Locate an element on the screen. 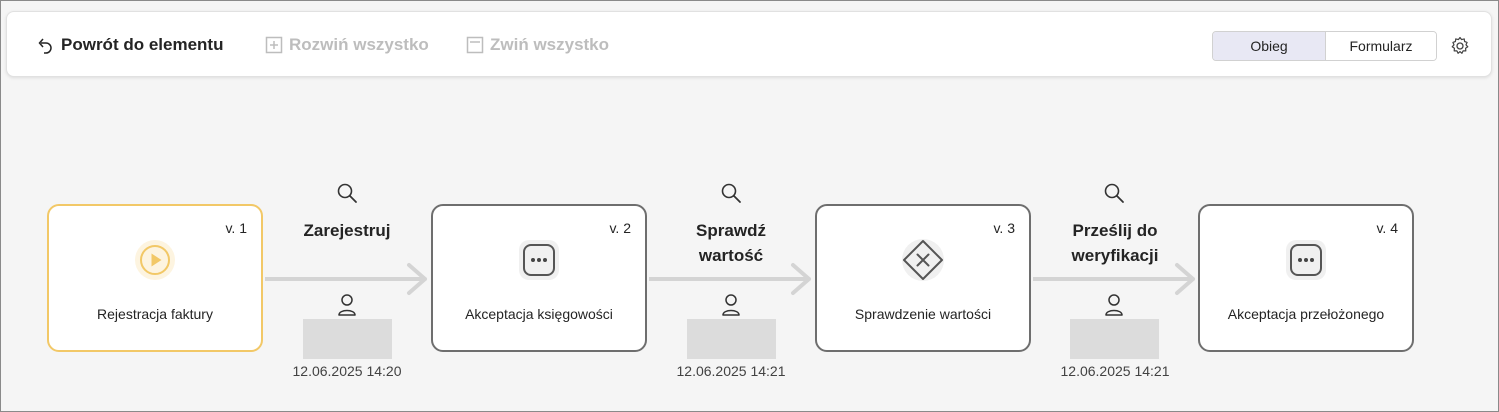  expand-all-button: Rozwiń wszystko is located at coordinates (347, 45).